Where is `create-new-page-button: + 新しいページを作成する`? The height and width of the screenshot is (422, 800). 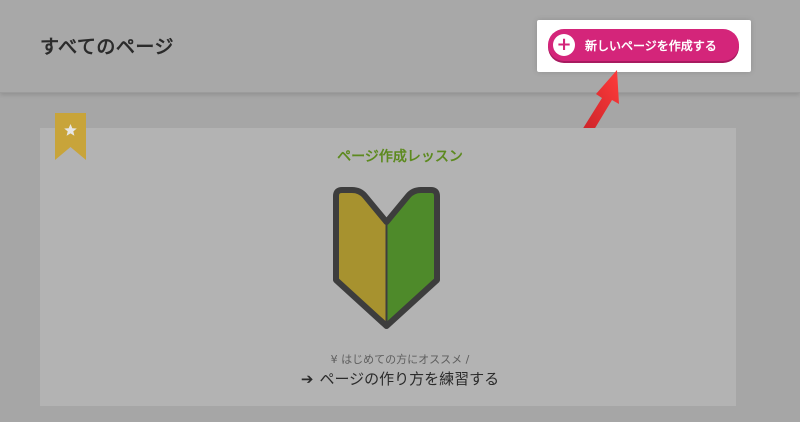
create-new-page-button: + 新しいページを作成する is located at coordinates (643, 45).